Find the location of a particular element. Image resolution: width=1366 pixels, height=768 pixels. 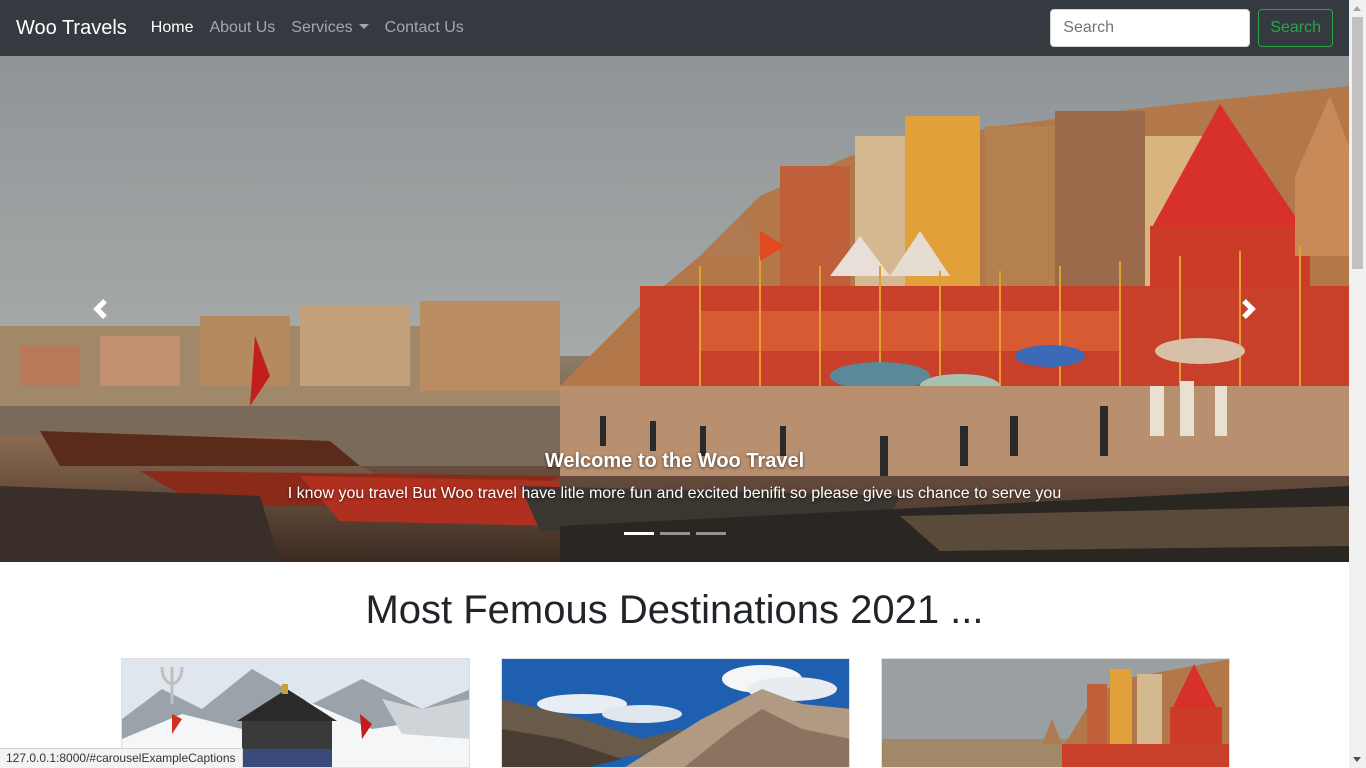

destination-card-3-image is located at coordinates (1055, 713).